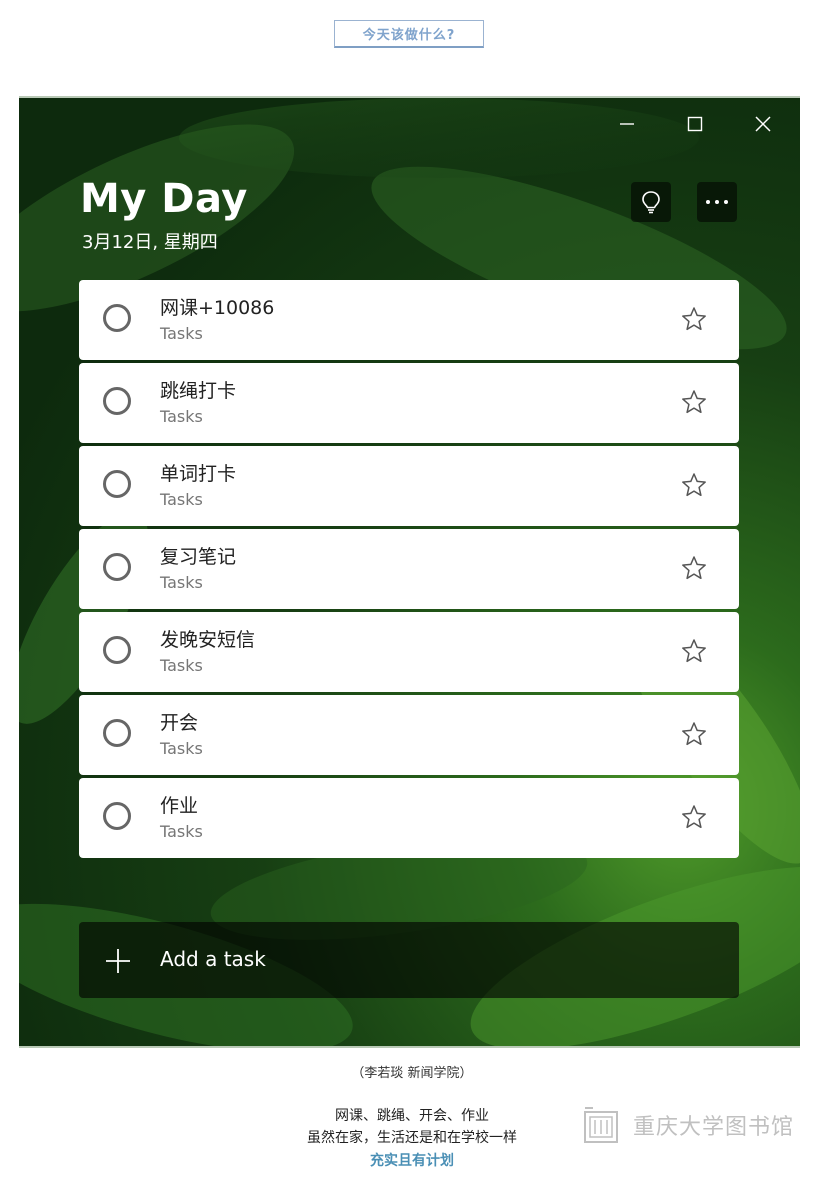 This screenshot has width=824, height=1181. Describe the element at coordinates (409, 320) in the screenshot. I see `task-item: 网课+10086 Tasks` at that location.